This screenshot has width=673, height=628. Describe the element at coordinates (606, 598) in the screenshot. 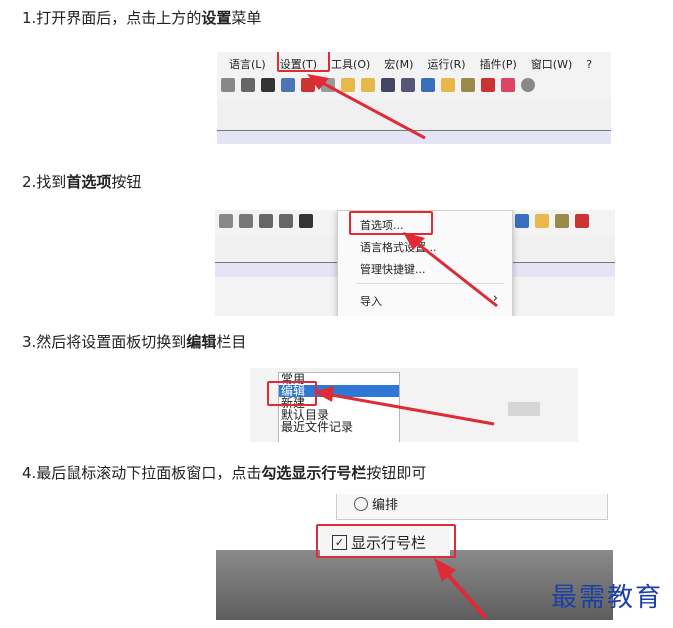

I see `watermark: 最需教育` at that location.